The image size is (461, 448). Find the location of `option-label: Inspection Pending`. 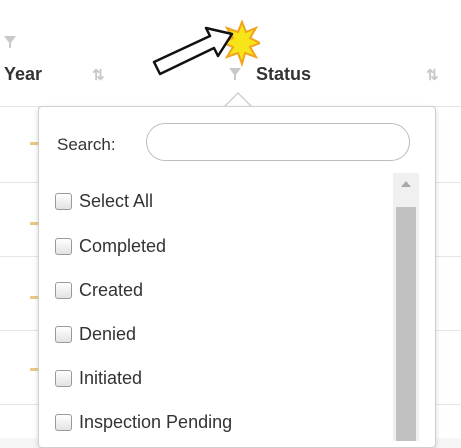

option-label: Inspection Pending is located at coordinates (156, 422).